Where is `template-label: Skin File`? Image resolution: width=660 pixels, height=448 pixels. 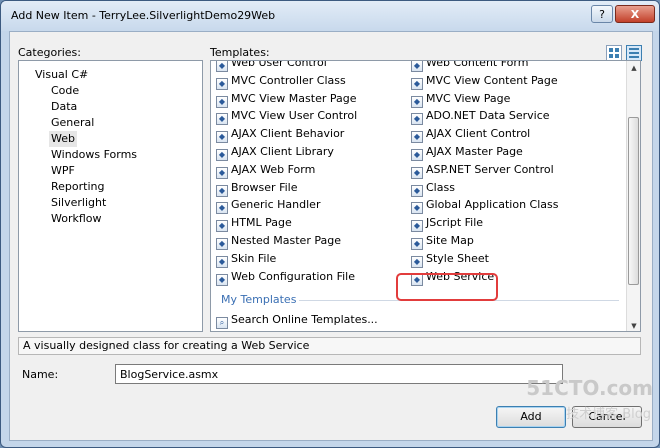
template-label: Skin File is located at coordinates (254, 258).